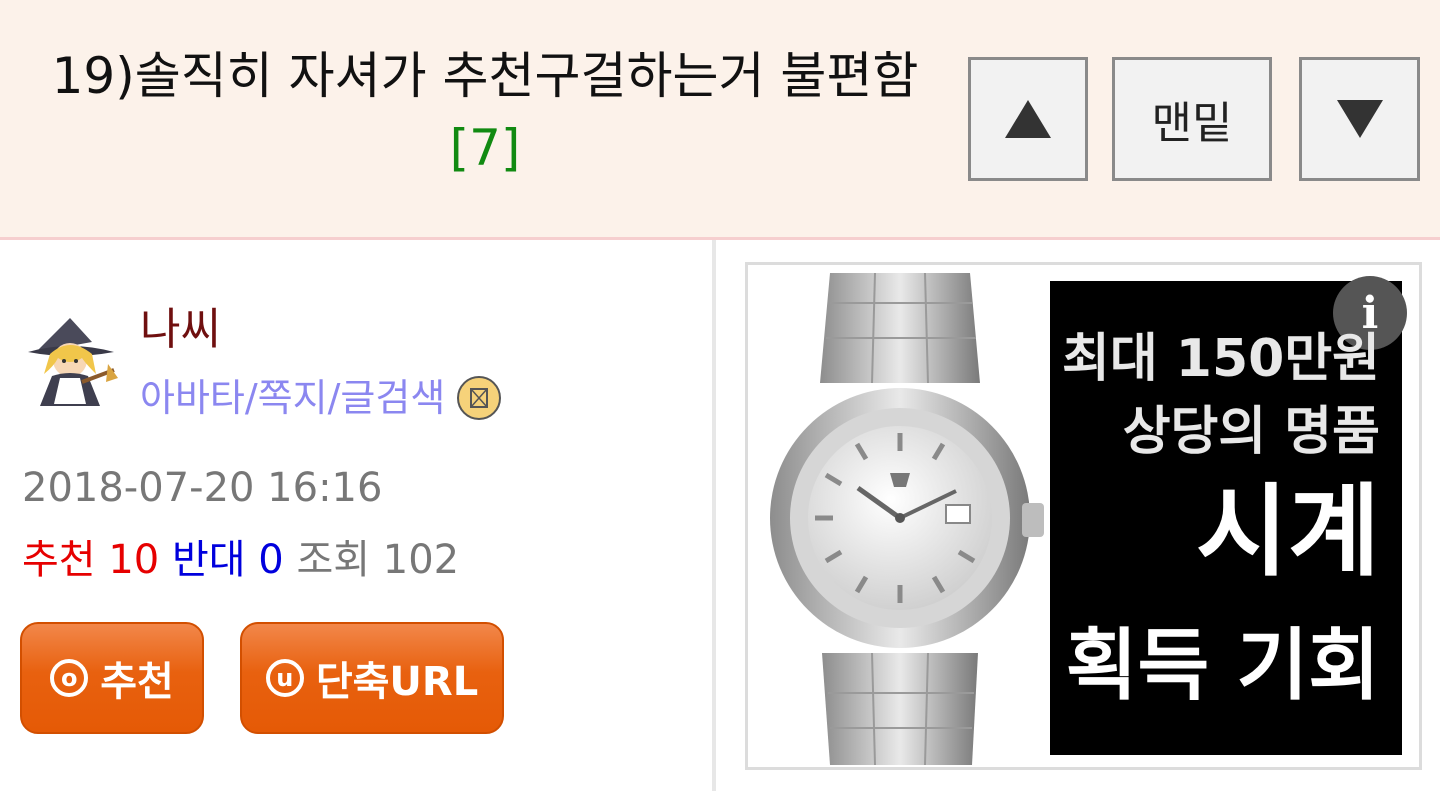  I want to click on oppose-count: 0, so click(271, 560).